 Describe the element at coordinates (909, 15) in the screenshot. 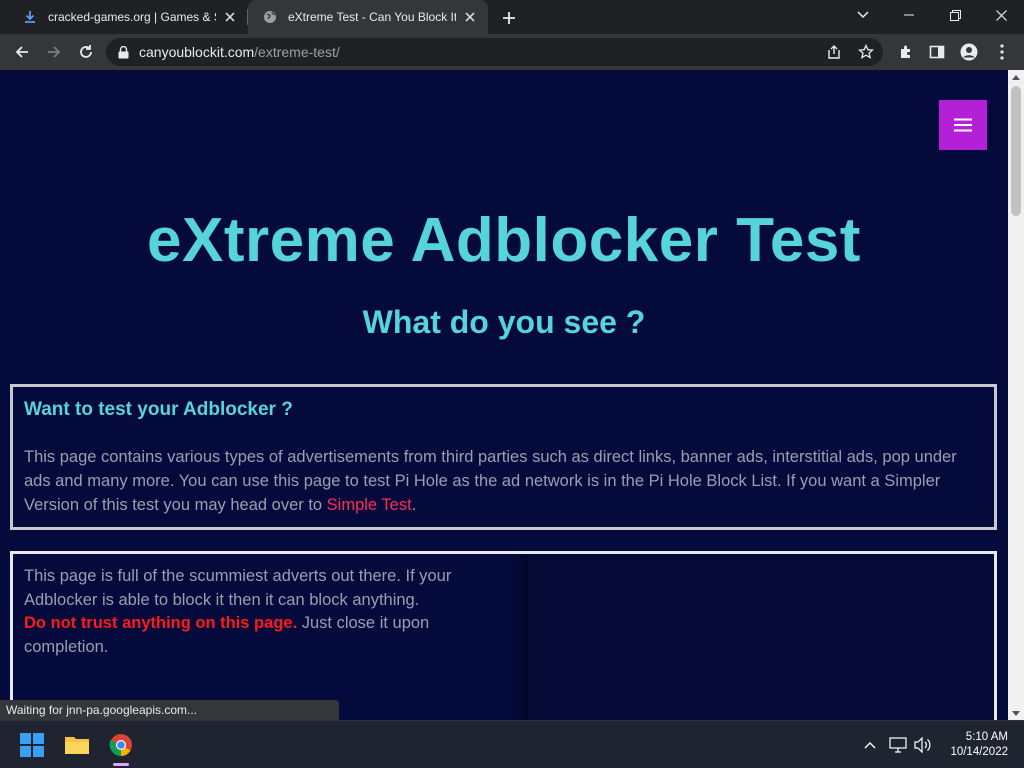

I see `minimize-icon` at that location.